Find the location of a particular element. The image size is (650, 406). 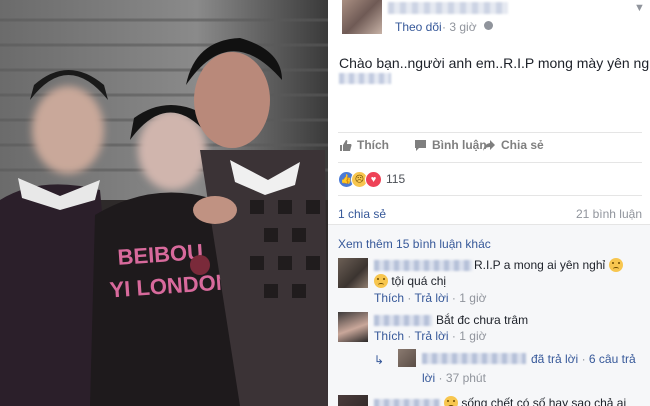

comment-text: R.I.P a mong ai yên nghỉ is located at coordinates (548, 265).